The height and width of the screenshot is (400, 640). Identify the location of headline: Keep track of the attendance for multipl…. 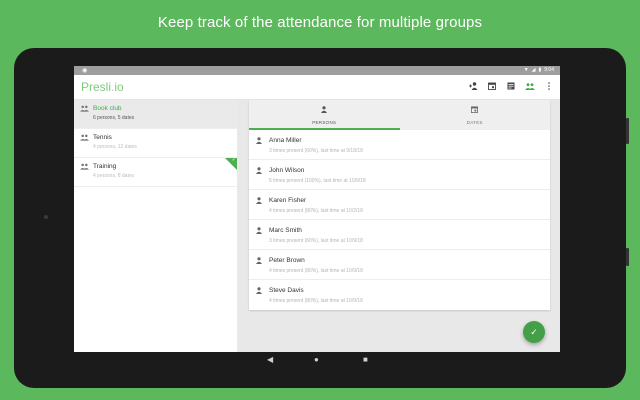
(320, 22).